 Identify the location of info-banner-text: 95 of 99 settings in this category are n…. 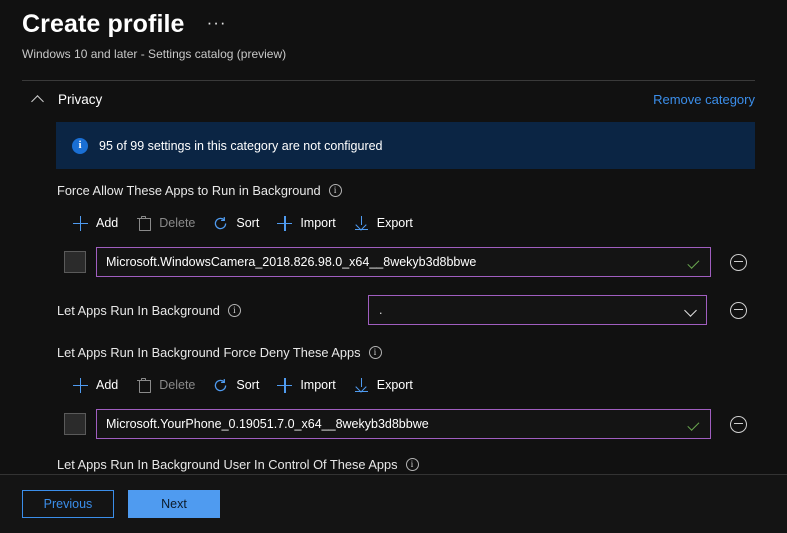
(241, 145).